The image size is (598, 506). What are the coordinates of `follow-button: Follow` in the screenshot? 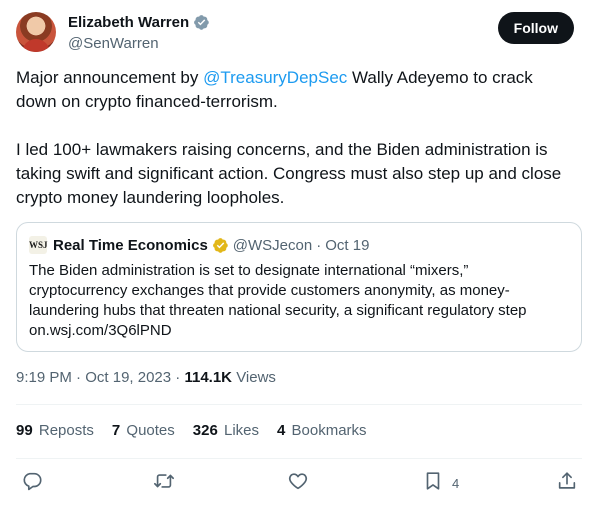 It's located at (535, 28).